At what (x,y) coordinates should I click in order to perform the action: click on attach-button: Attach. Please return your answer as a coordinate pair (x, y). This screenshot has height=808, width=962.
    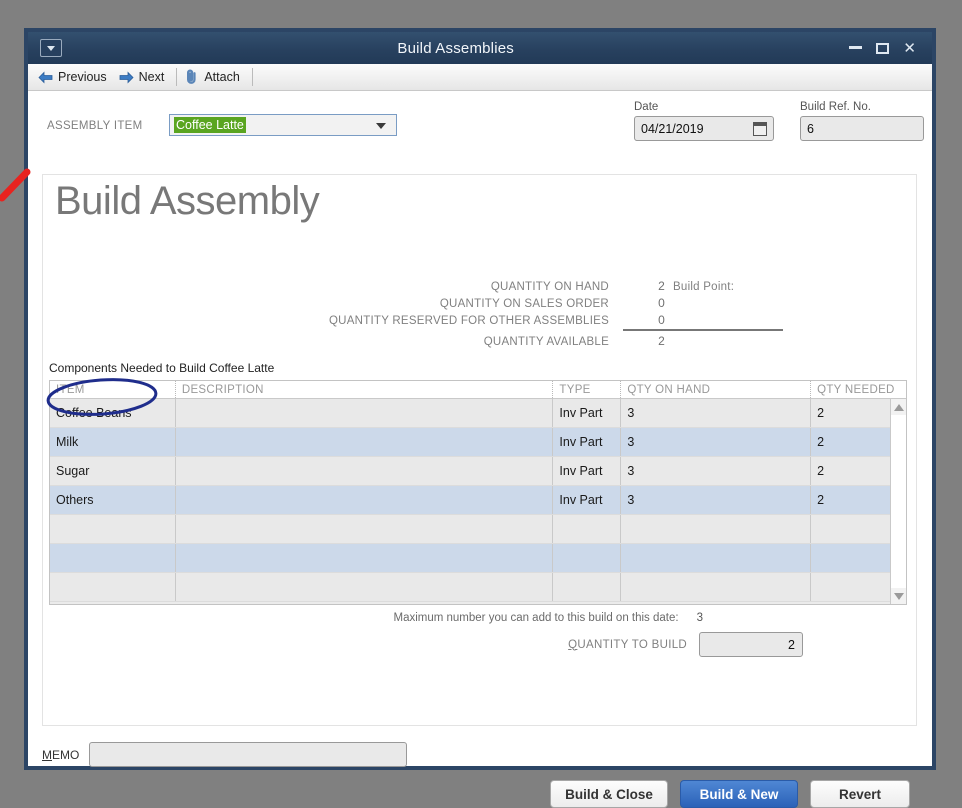
    Looking at the image, I should click on (214, 77).